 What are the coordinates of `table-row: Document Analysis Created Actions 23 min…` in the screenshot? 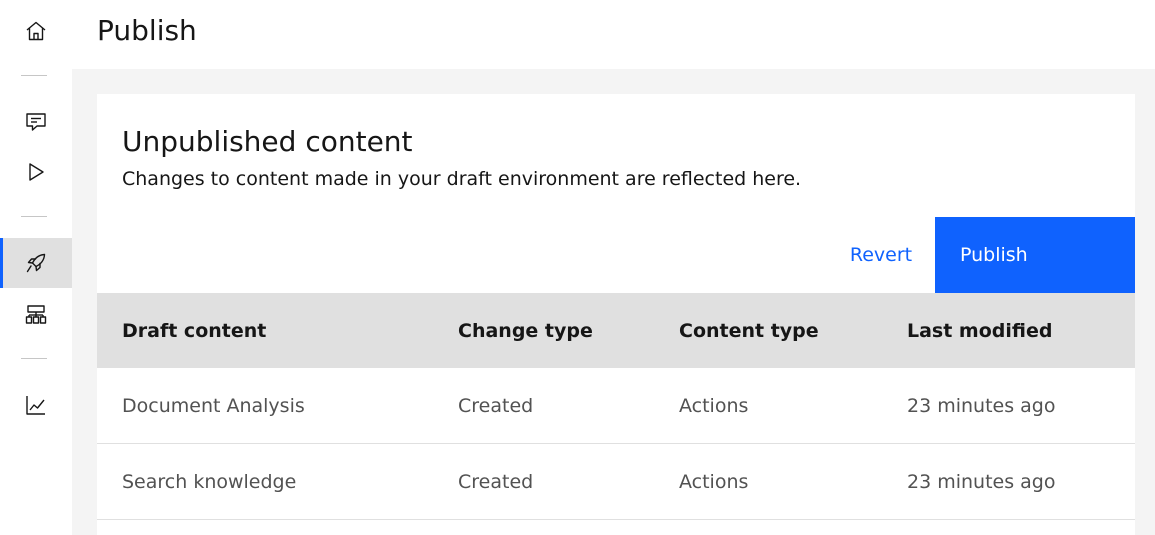 It's located at (616, 406).